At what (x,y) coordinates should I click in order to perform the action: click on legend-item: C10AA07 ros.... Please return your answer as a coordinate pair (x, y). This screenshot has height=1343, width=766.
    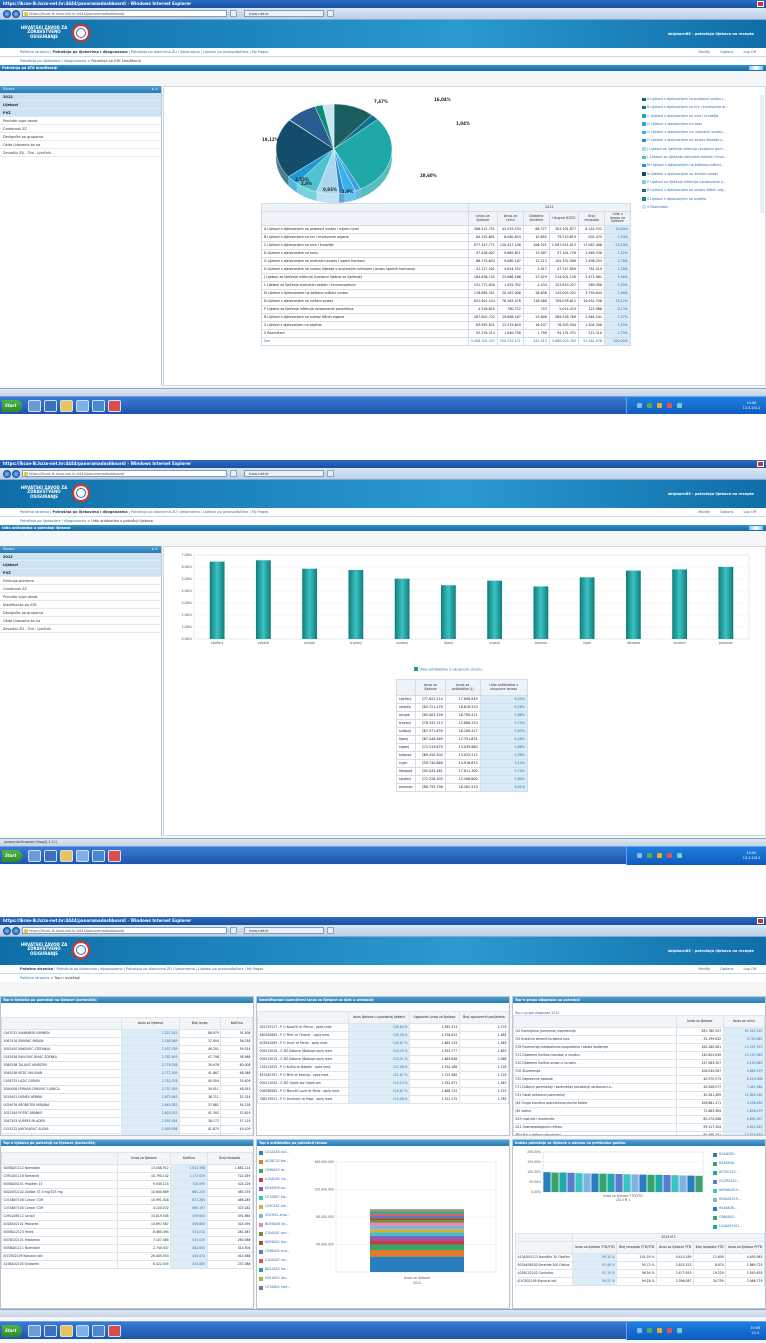
    Looking at the image, I should click on (278, 1260).